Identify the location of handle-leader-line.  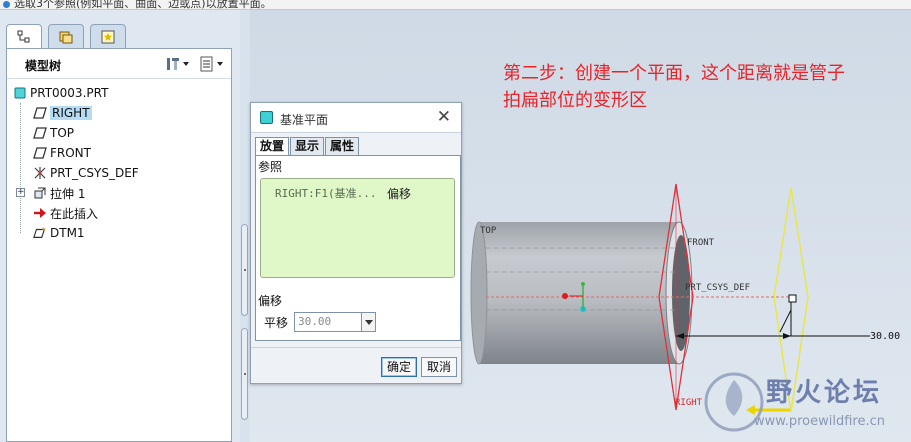
(785, 321).